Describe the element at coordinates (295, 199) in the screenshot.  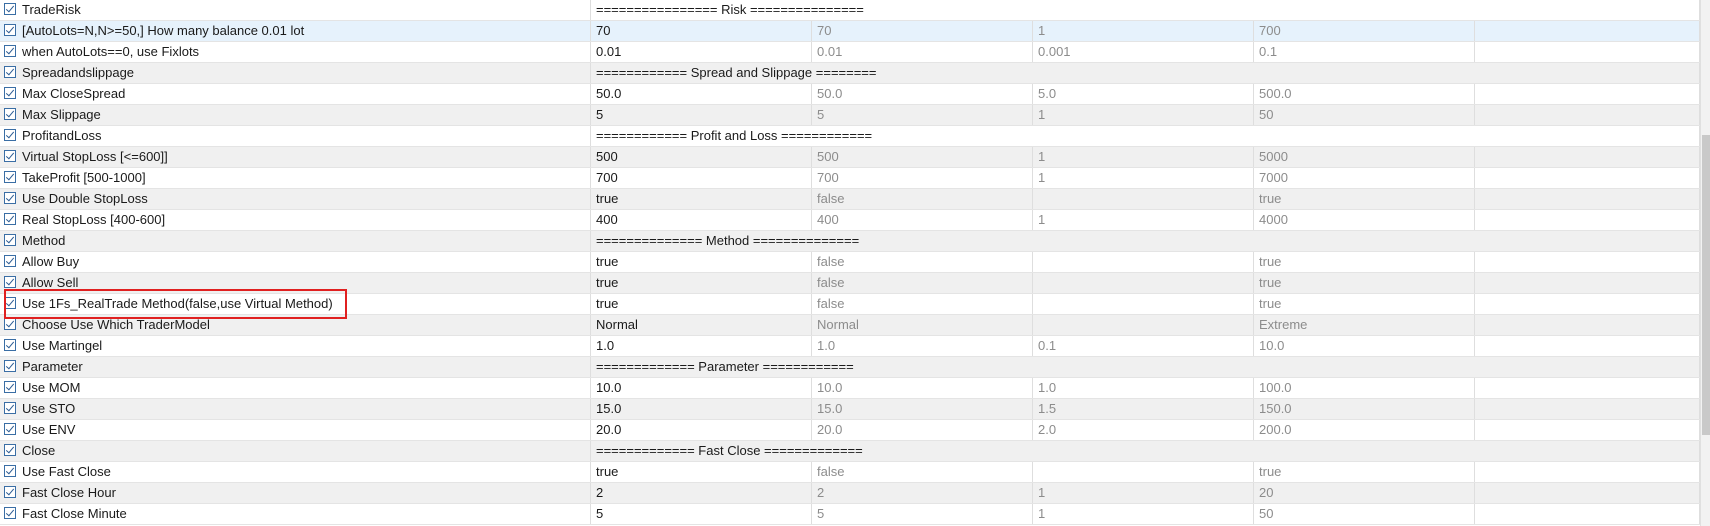
I see `param-name-cell: Use Double StopLoss` at that location.